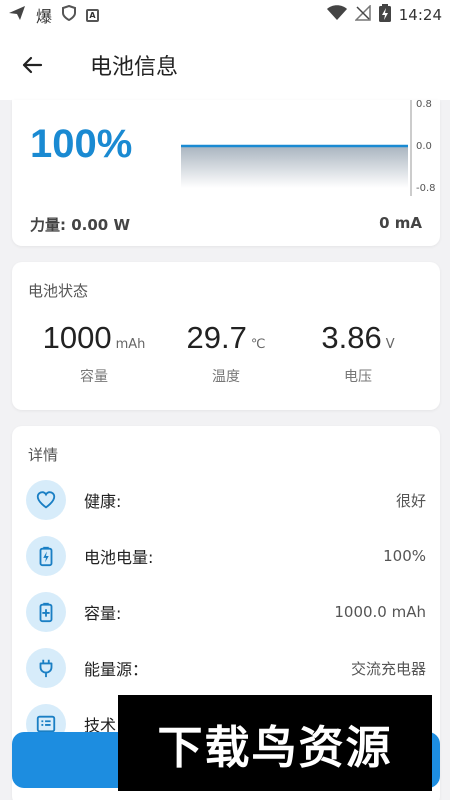 This screenshot has width=450, height=800. Describe the element at coordinates (362, 14) in the screenshot. I see `no-signal-icon` at that location.